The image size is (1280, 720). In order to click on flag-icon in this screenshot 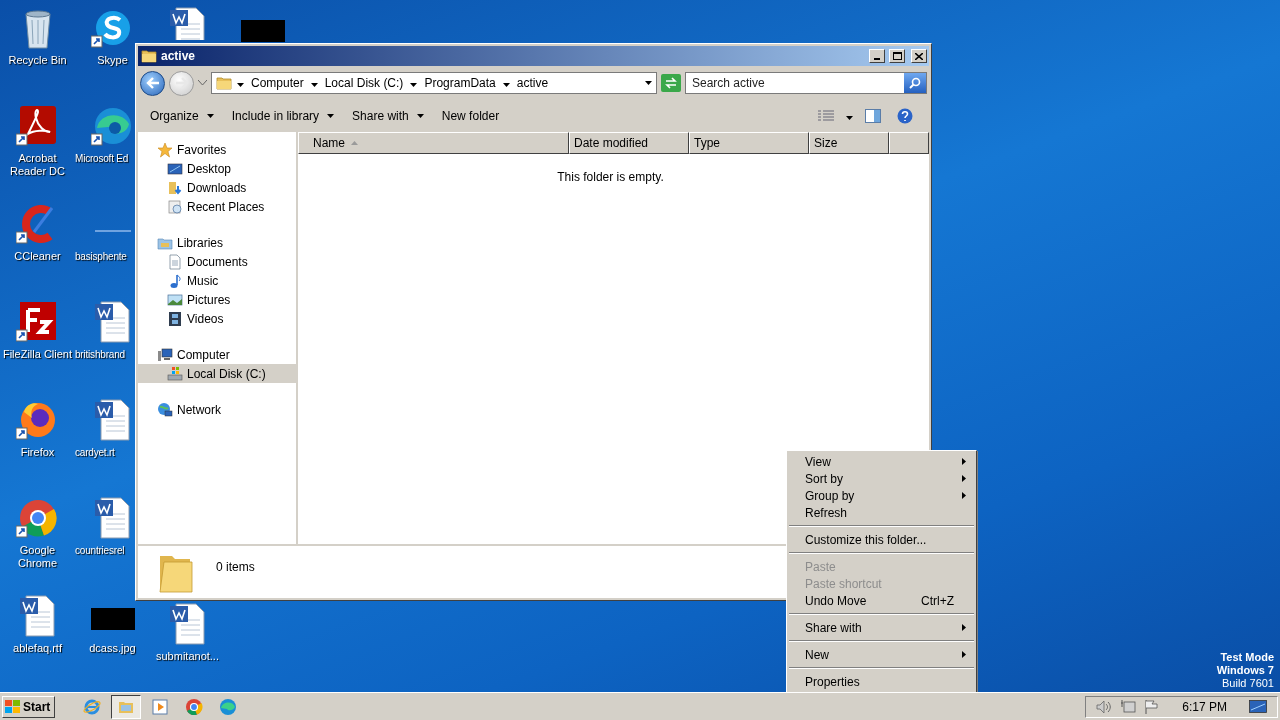, I will do `click(1152, 706)`.